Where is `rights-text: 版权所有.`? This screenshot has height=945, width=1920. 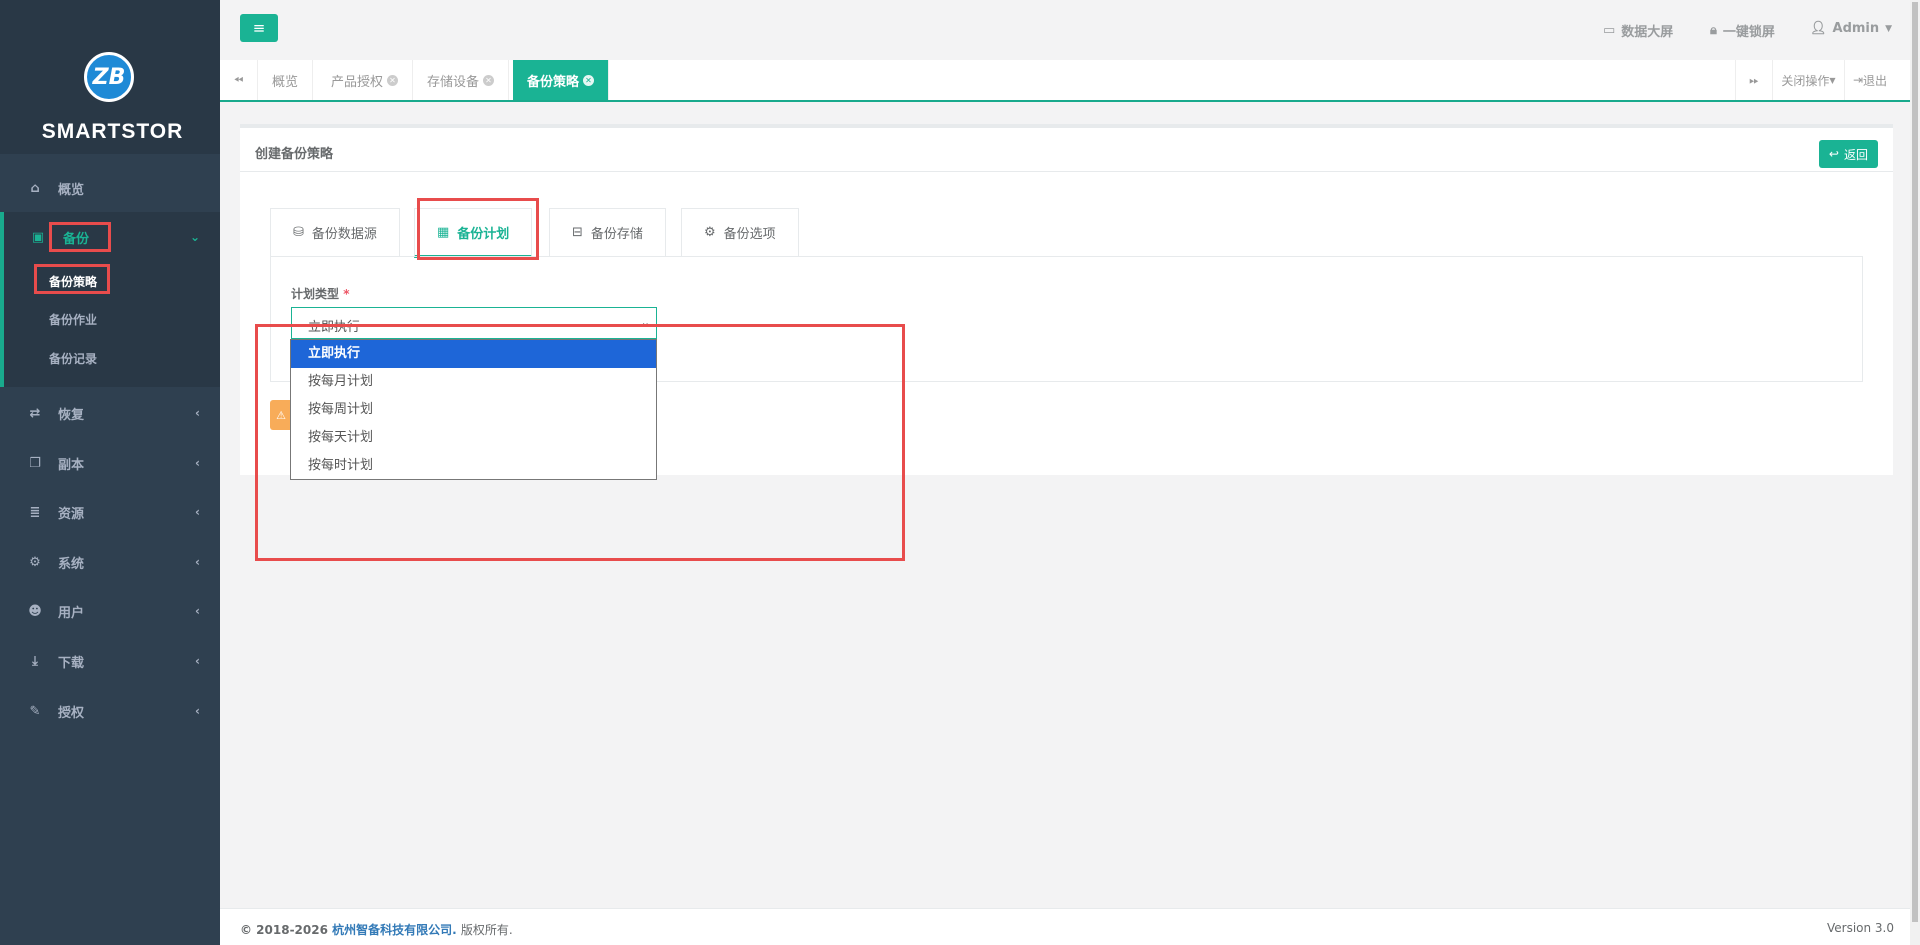
rights-text: 版权所有. is located at coordinates (486, 930).